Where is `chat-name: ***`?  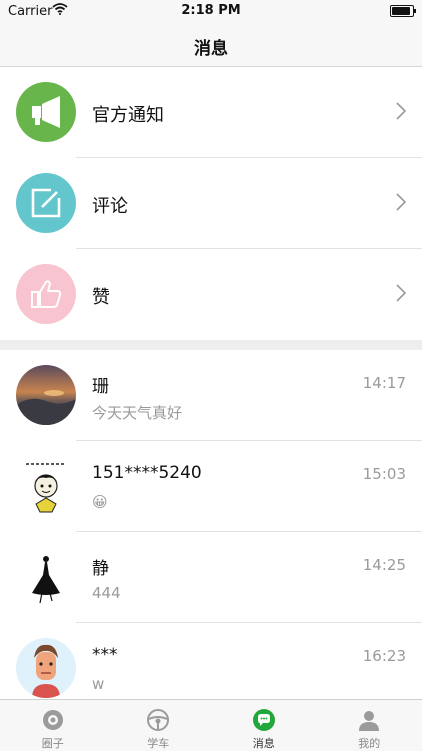 chat-name: *** is located at coordinates (105, 655).